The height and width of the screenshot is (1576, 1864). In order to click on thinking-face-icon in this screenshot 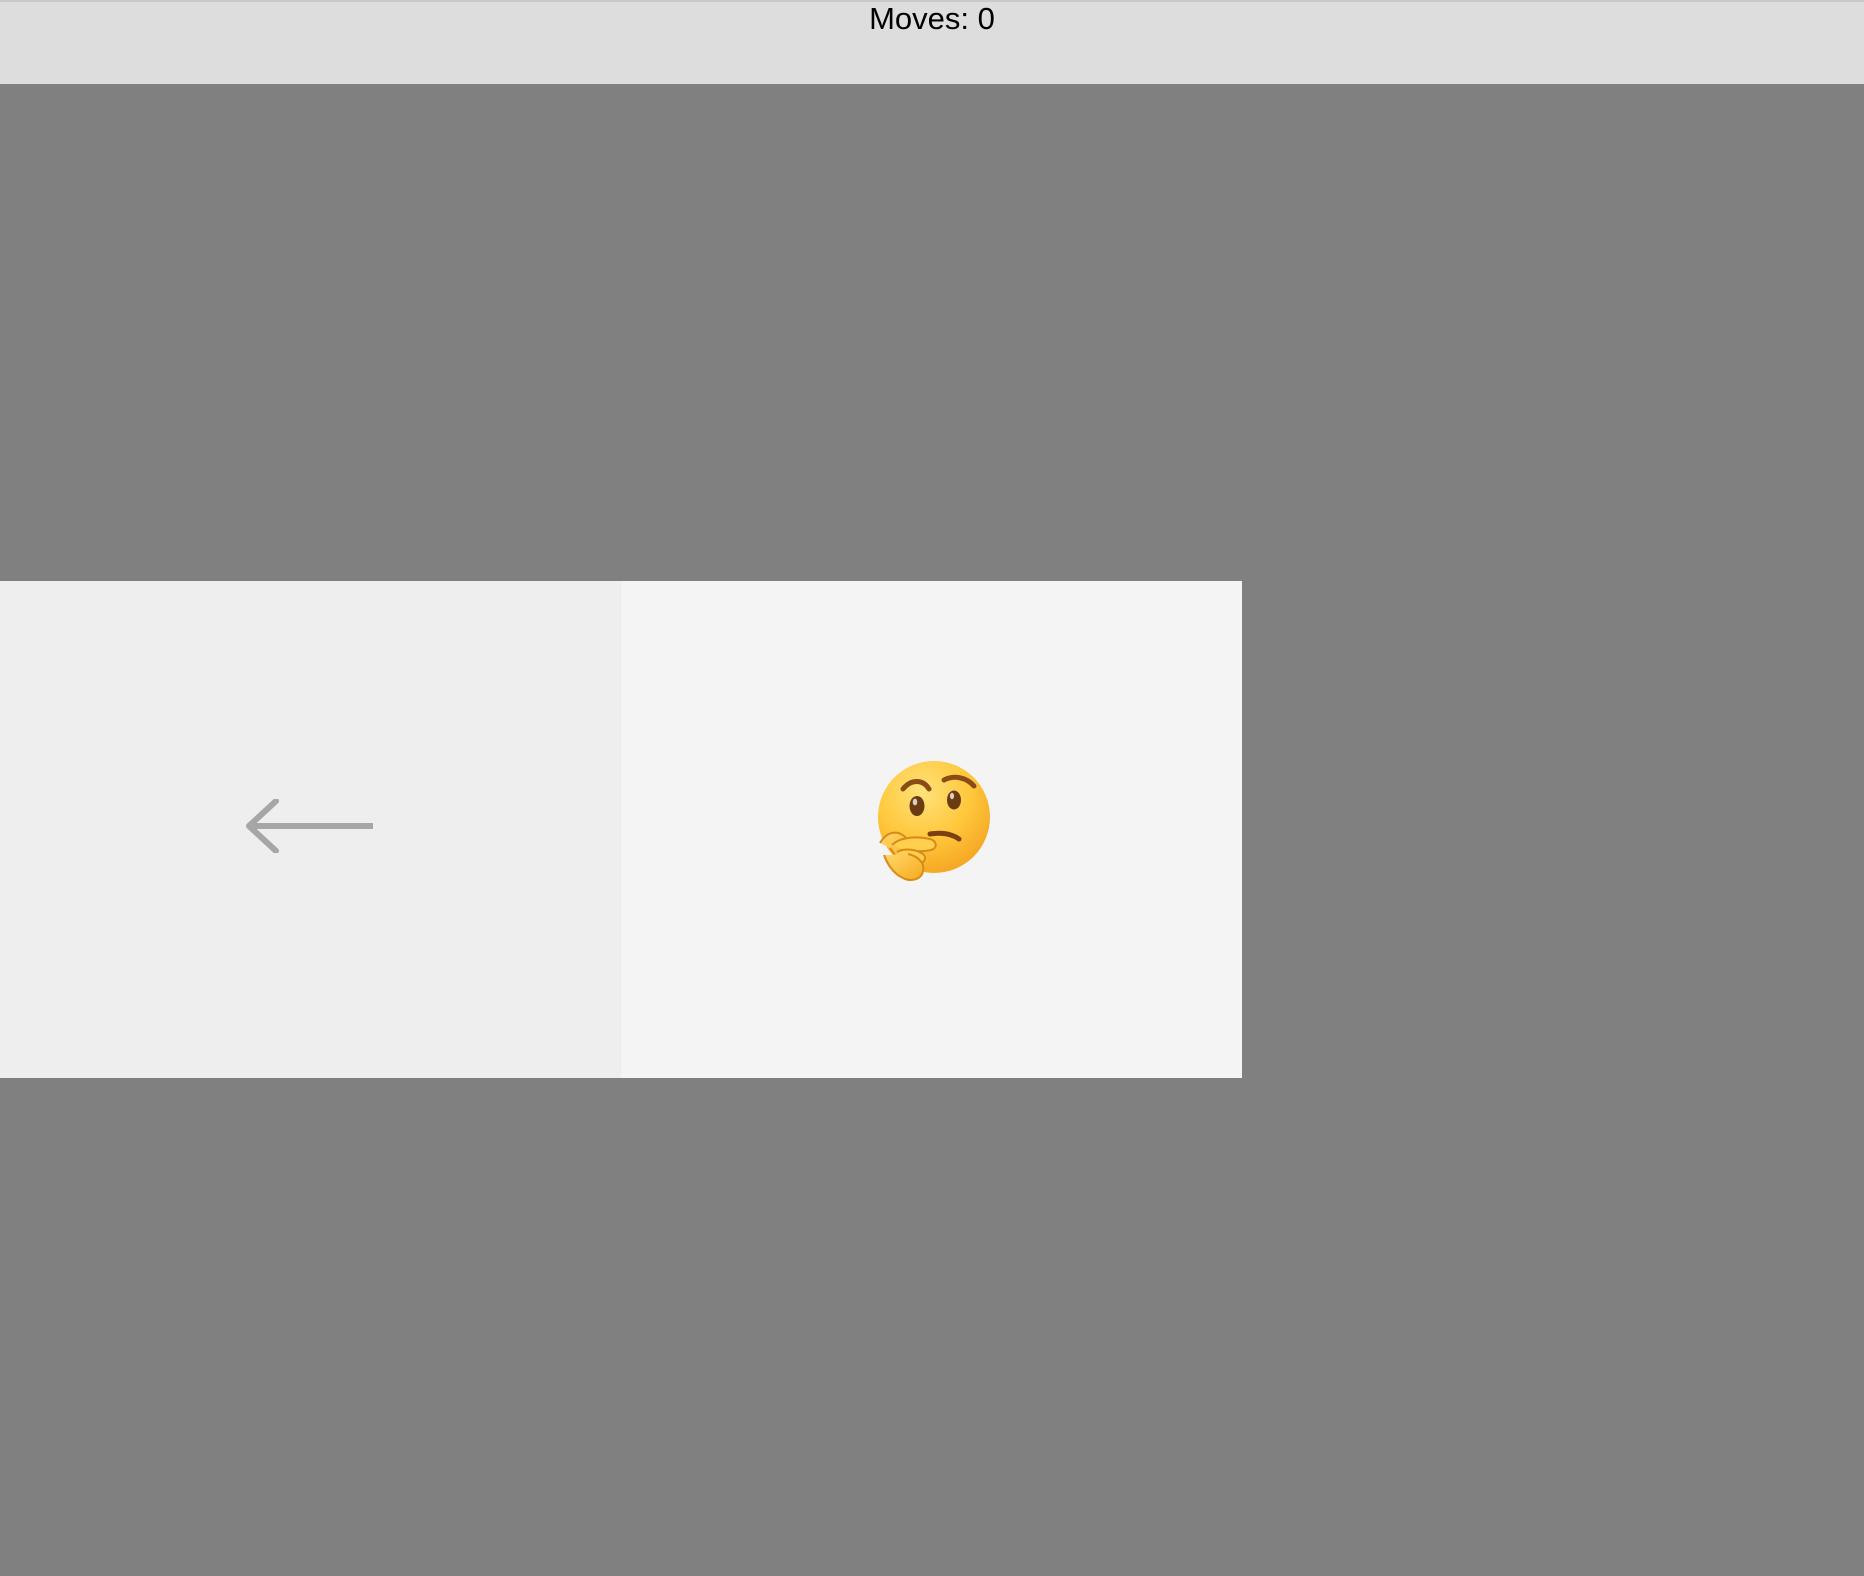, I will do `click(932, 819)`.